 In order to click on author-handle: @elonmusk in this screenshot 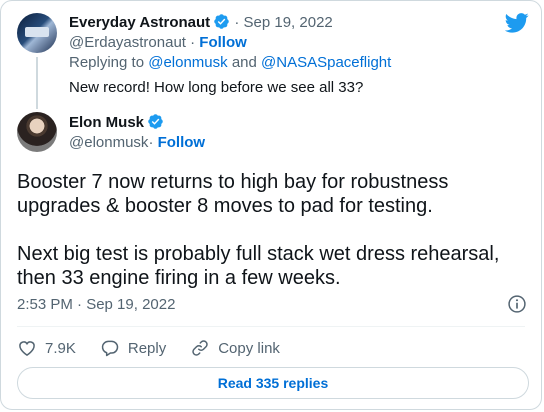, I will do `click(108, 142)`.